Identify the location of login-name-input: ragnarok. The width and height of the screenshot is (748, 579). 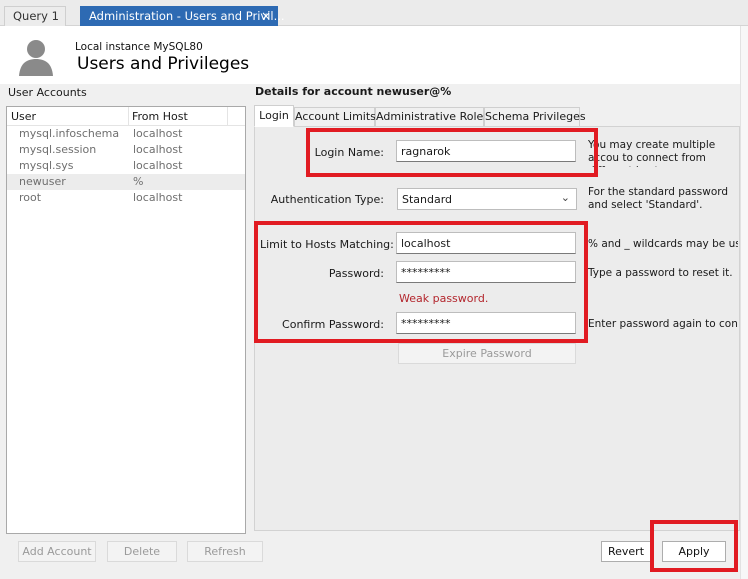
(486, 151).